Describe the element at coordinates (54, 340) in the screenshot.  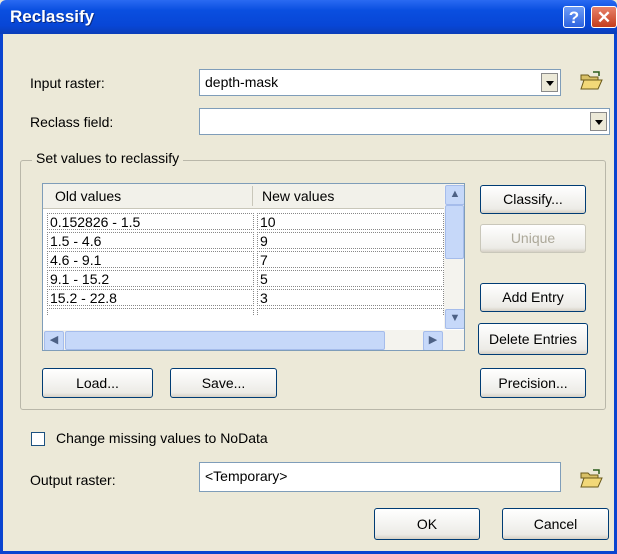
I see `scroll-left-icon: ◀` at that location.